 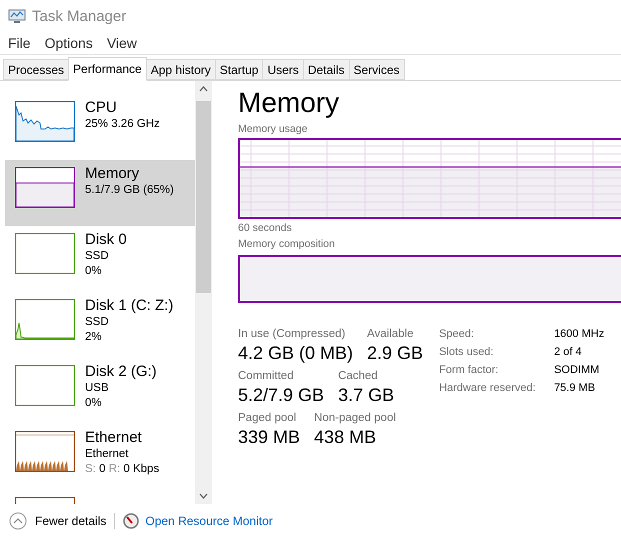 What do you see at coordinates (390, 334) in the screenshot?
I see `stat-label: Available` at bounding box center [390, 334].